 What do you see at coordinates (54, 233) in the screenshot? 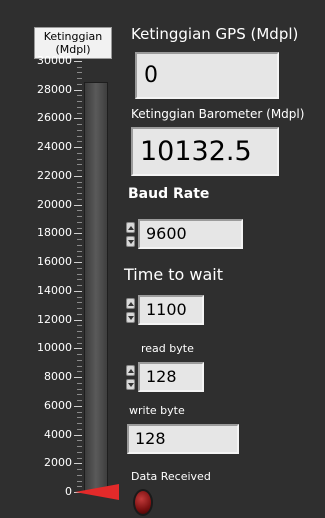
I see `gauge-tick-label: 18000` at bounding box center [54, 233].